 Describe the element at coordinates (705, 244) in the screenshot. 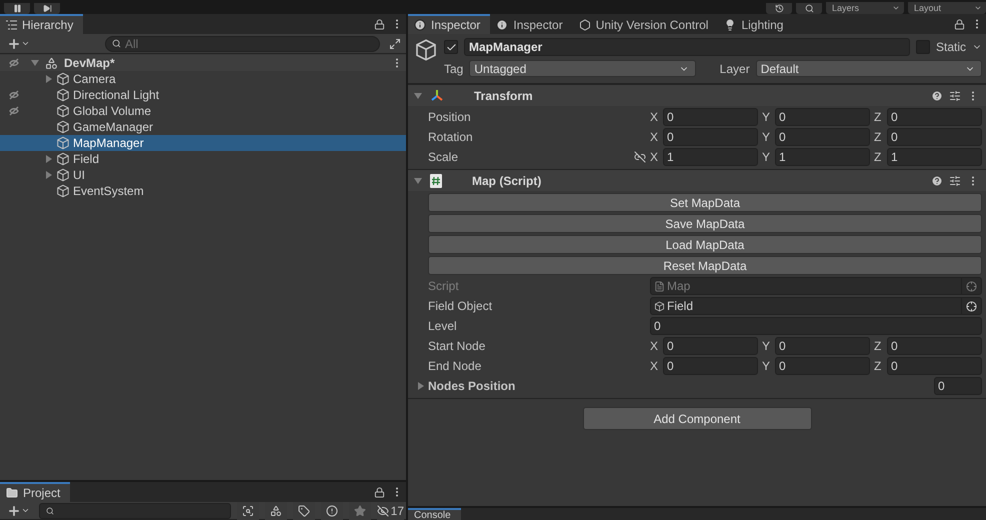

I see `action-button: Load MapData` at that location.